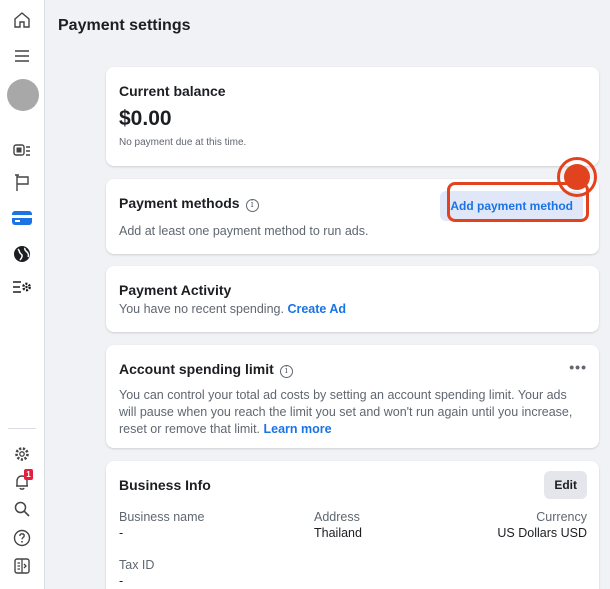 The height and width of the screenshot is (589, 610). Describe the element at coordinates (22, 56) in the screenshot. I see `menu-icon` at that location.